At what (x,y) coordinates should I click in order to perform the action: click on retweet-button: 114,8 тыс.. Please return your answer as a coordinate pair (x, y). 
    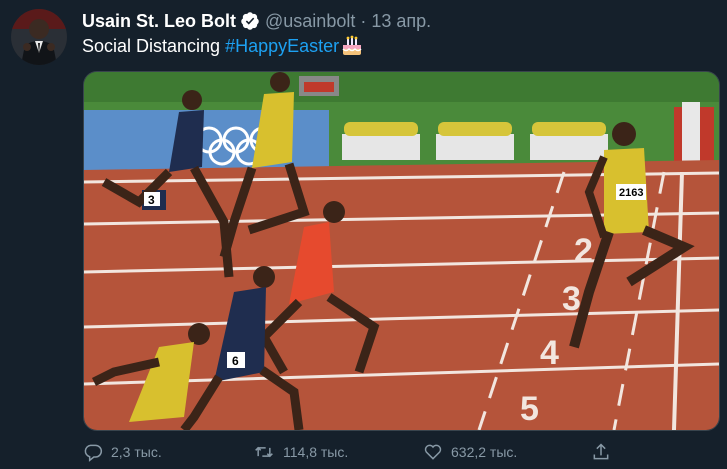
    Looking at the image, I should click on (300, 452).